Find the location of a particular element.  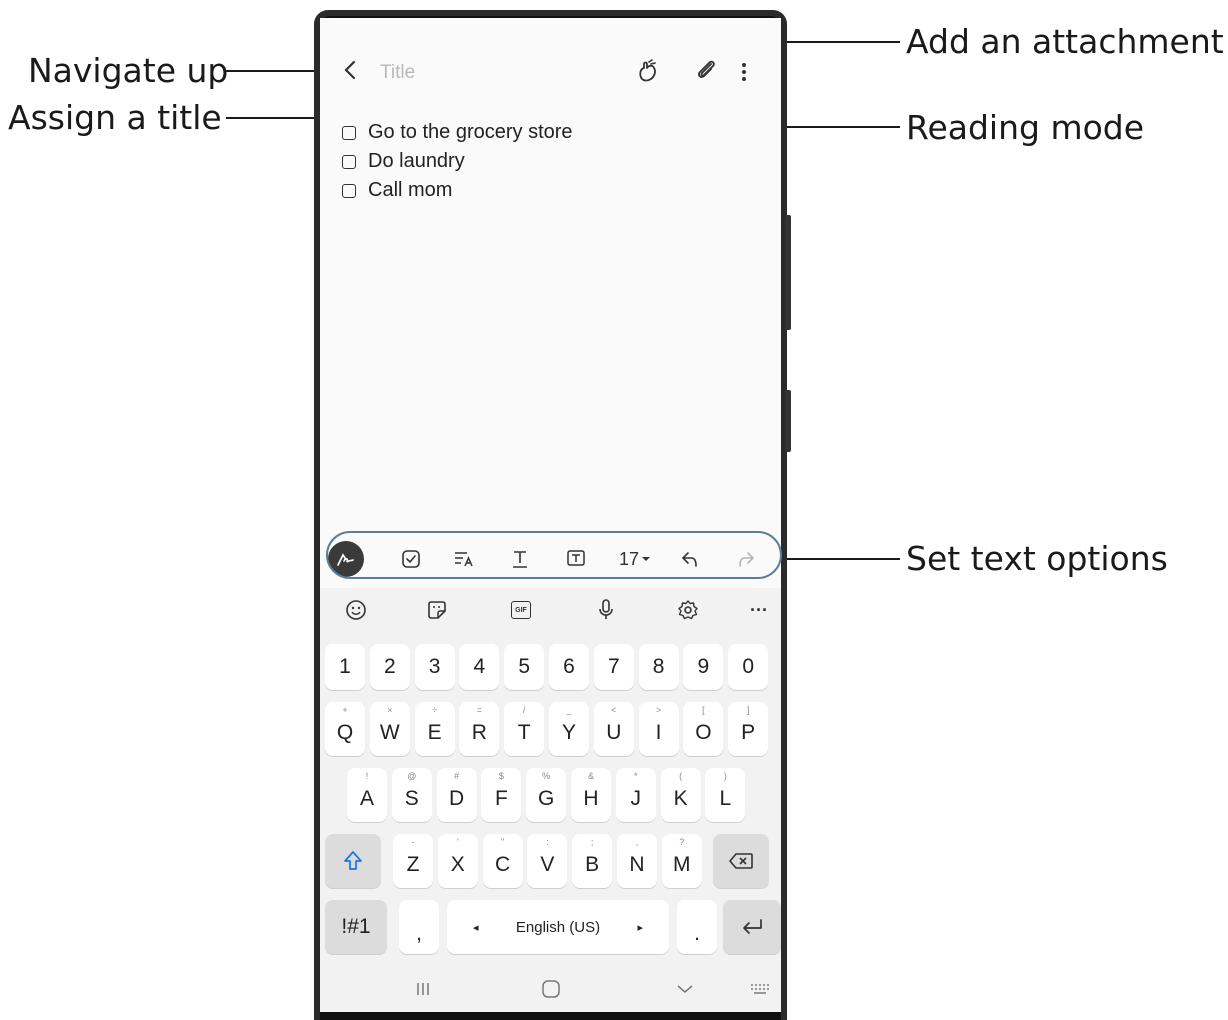

key-j: * J is located at coordinates (635, 795).